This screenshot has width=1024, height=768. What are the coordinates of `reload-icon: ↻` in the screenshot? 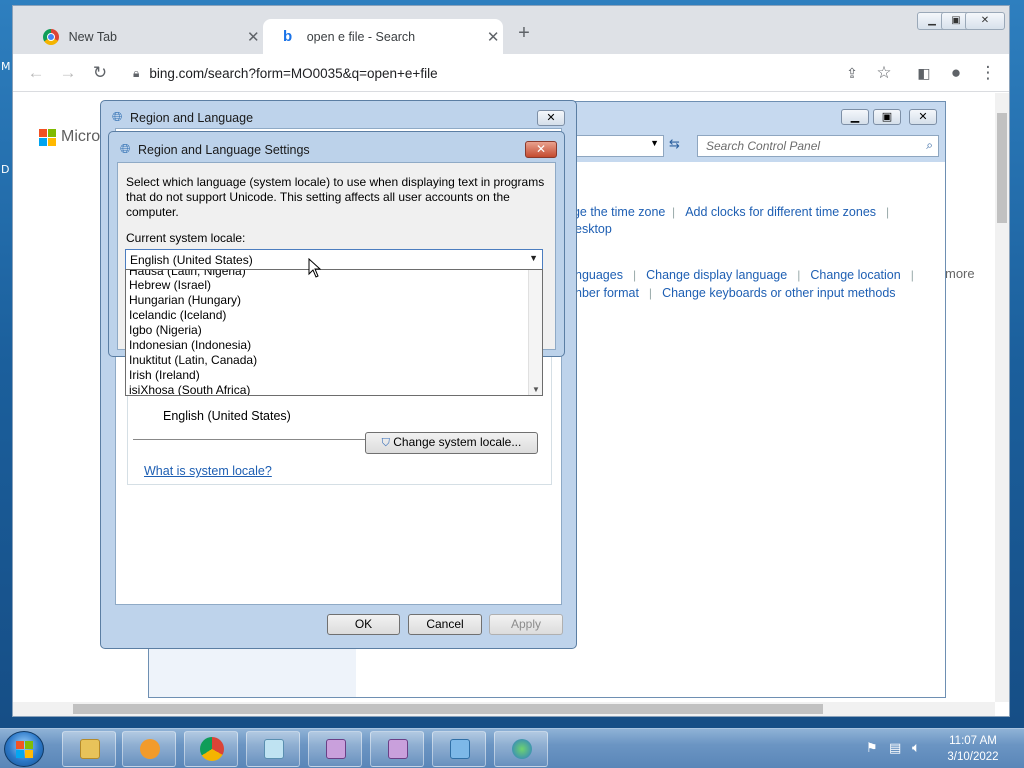 It's located at (100, 73).